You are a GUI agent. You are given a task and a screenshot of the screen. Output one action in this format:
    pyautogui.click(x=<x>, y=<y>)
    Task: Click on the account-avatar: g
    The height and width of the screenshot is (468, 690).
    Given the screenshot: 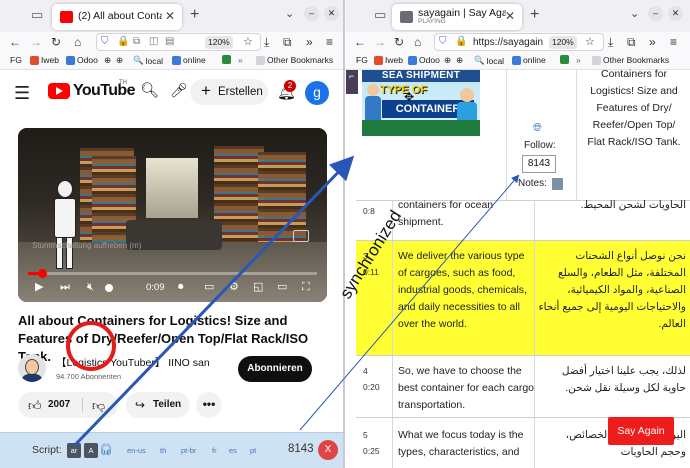 What is the action you would take?
    pyautogui.click(x=317, y=93)
    